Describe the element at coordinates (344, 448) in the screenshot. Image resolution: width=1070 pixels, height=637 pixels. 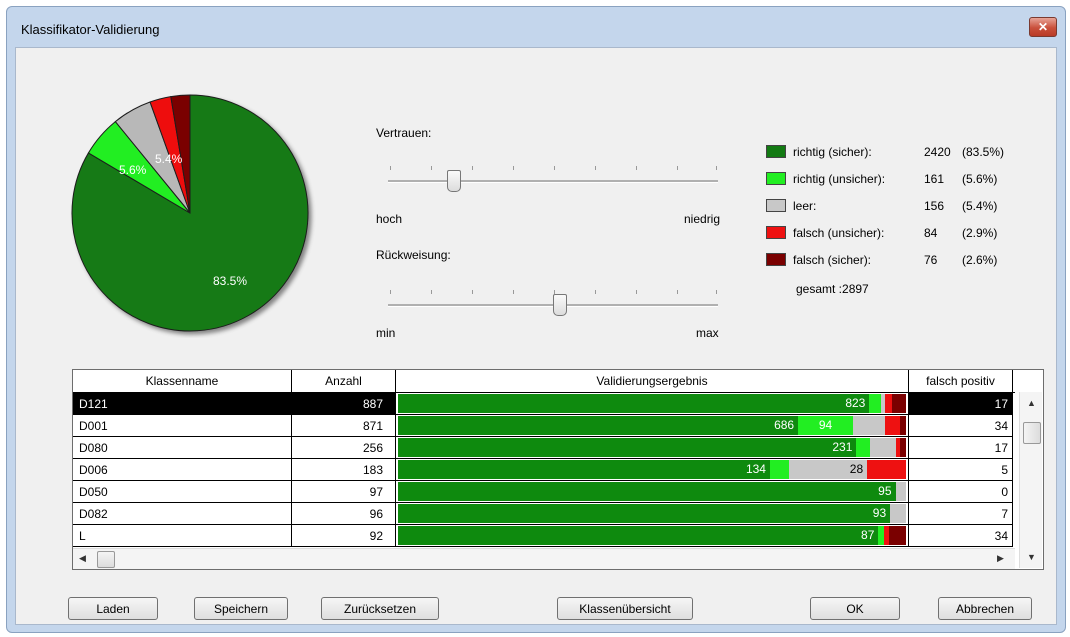
I see `cell-anzahl: 256` at that location.